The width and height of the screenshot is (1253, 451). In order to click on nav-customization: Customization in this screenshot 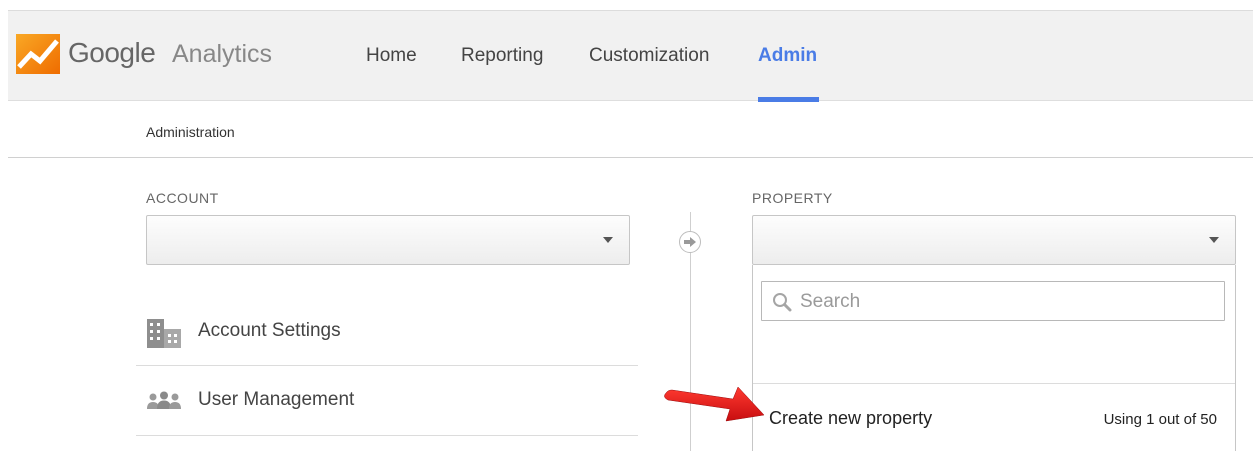, I will do `click(649, 56)`.